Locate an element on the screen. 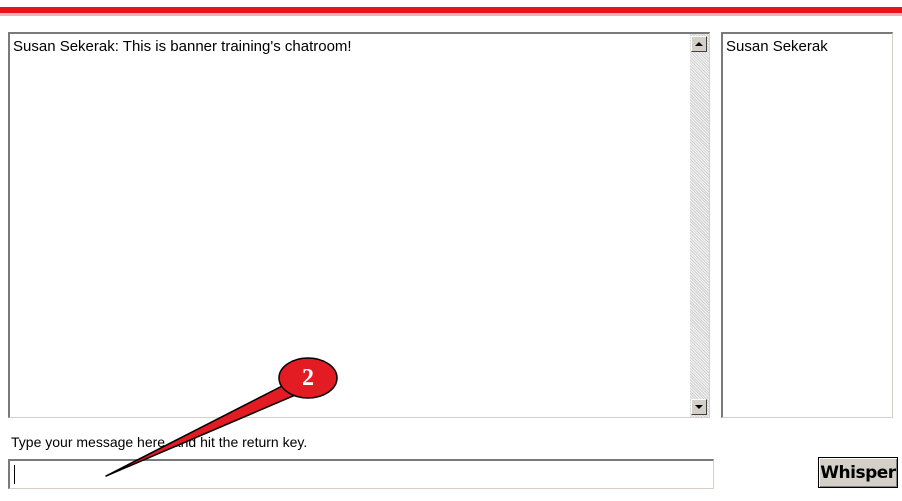 Image resolution: width=902 pixels, height=501 pixels. user-list: Susan Sekerak is located at coordinates (807, 225).